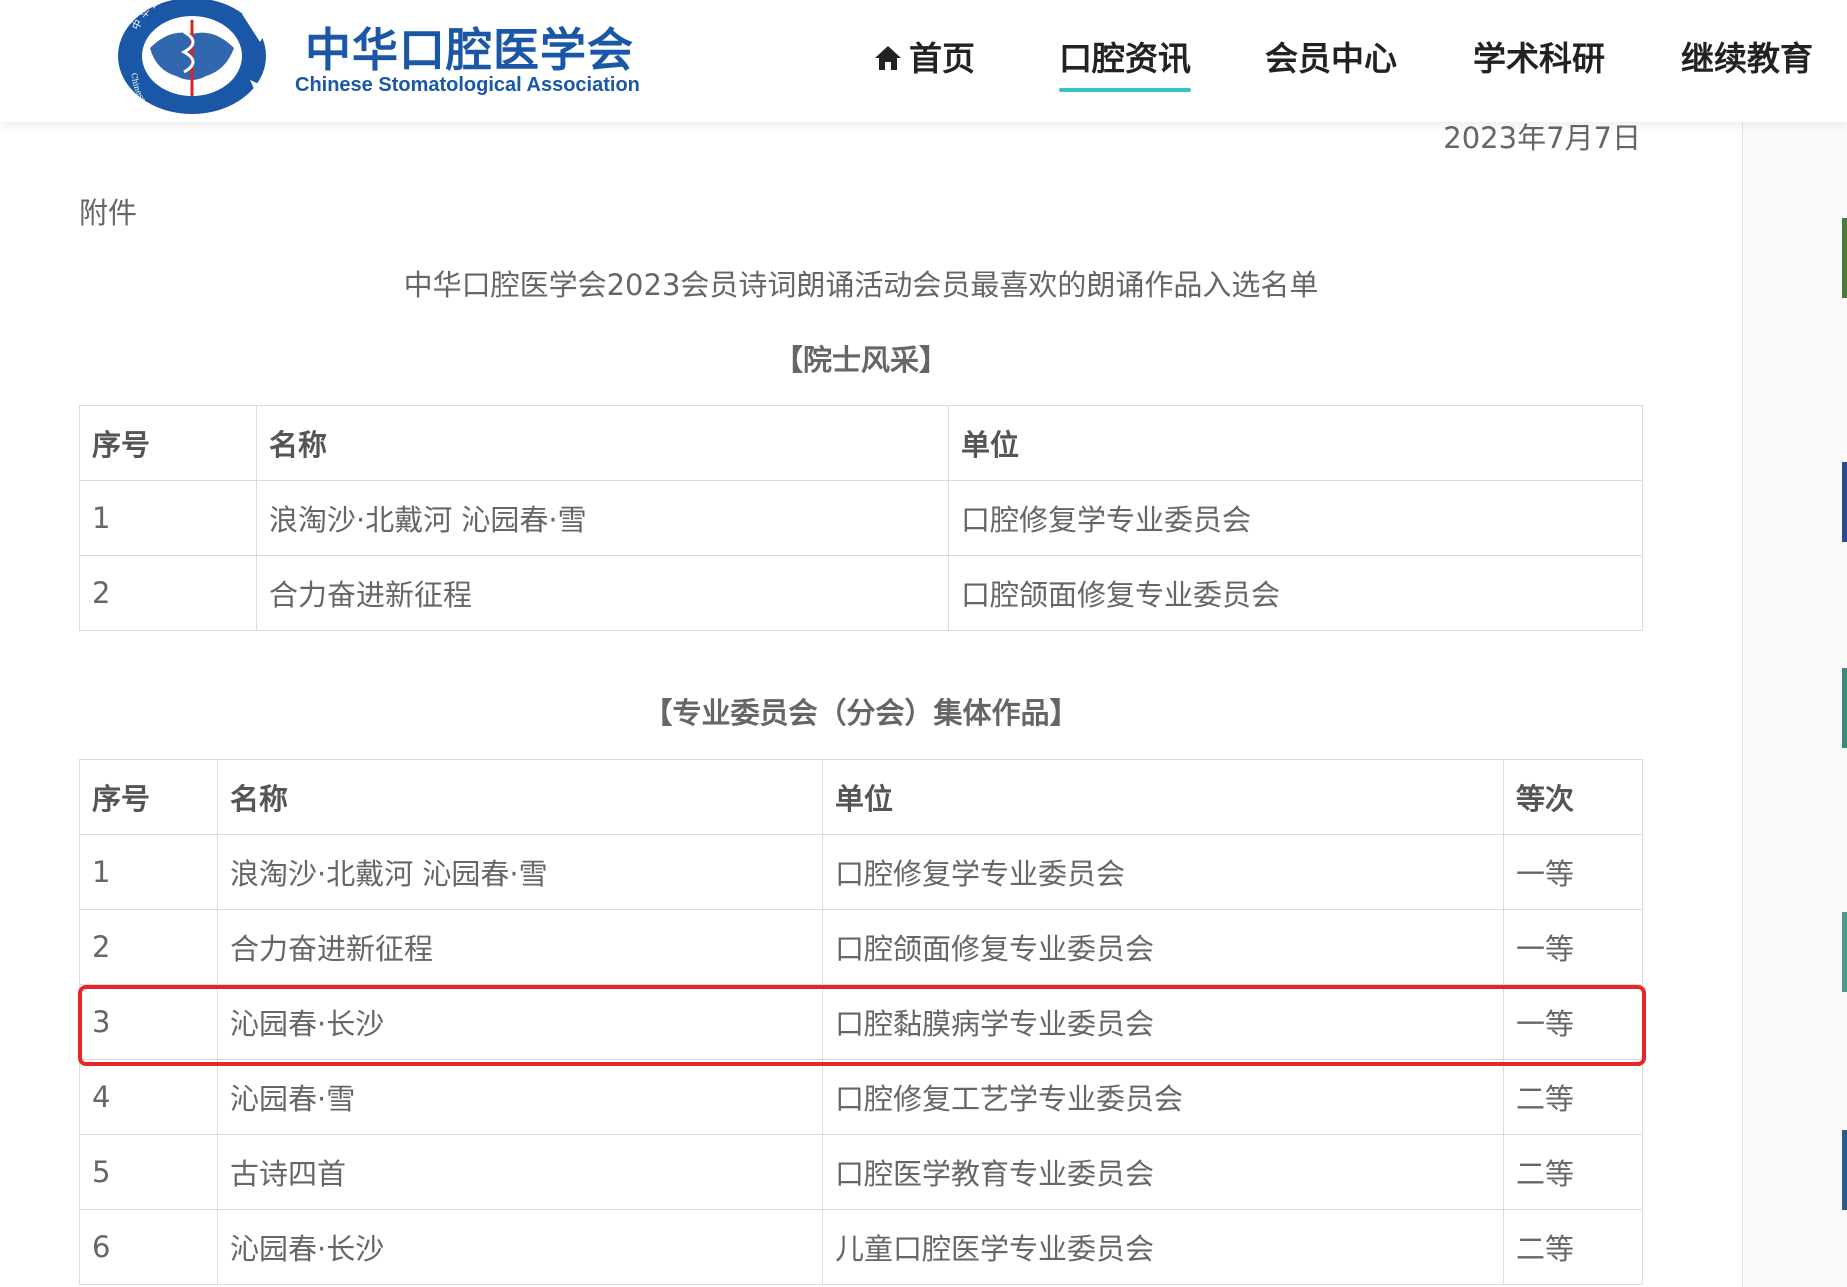  Describe the element at coordinates (148, 1247) in the screenshot. I see `cell-index: 6` at that location.